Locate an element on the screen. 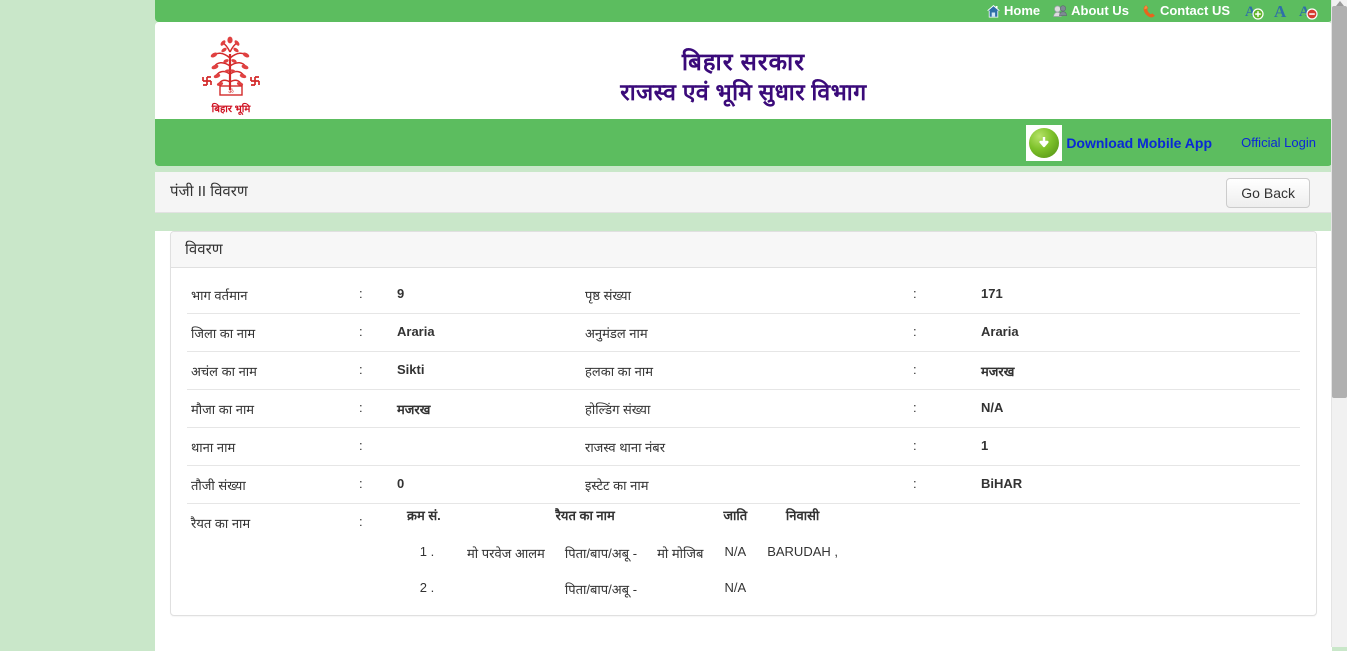 This screenshot has width=1347, height=651. download-mobile-app: Download Mobile App is located at coordinates (1119, 142).